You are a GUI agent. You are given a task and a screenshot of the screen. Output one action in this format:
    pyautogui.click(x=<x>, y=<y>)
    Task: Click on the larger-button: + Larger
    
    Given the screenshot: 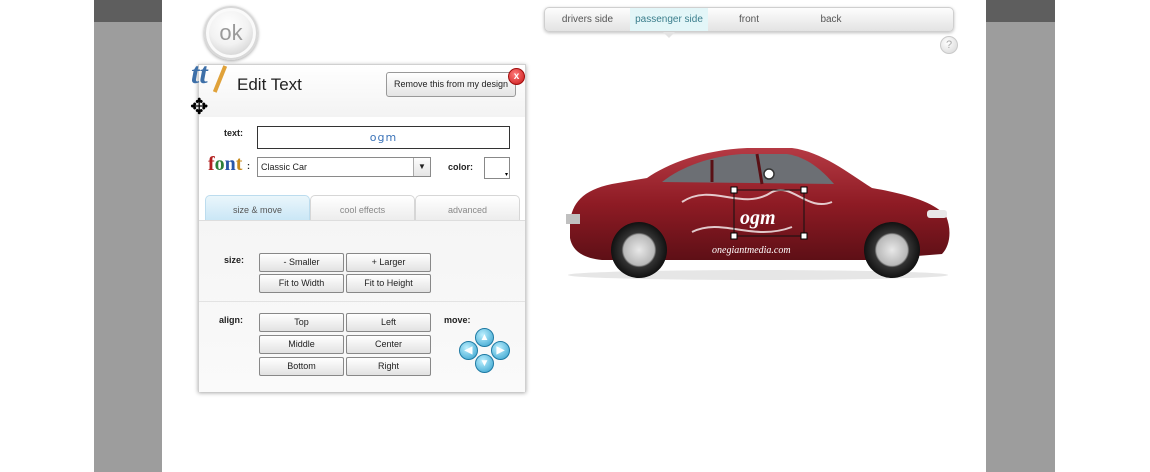 What is the action you would take?
    pyautogui.click(x=388, y=262)
    